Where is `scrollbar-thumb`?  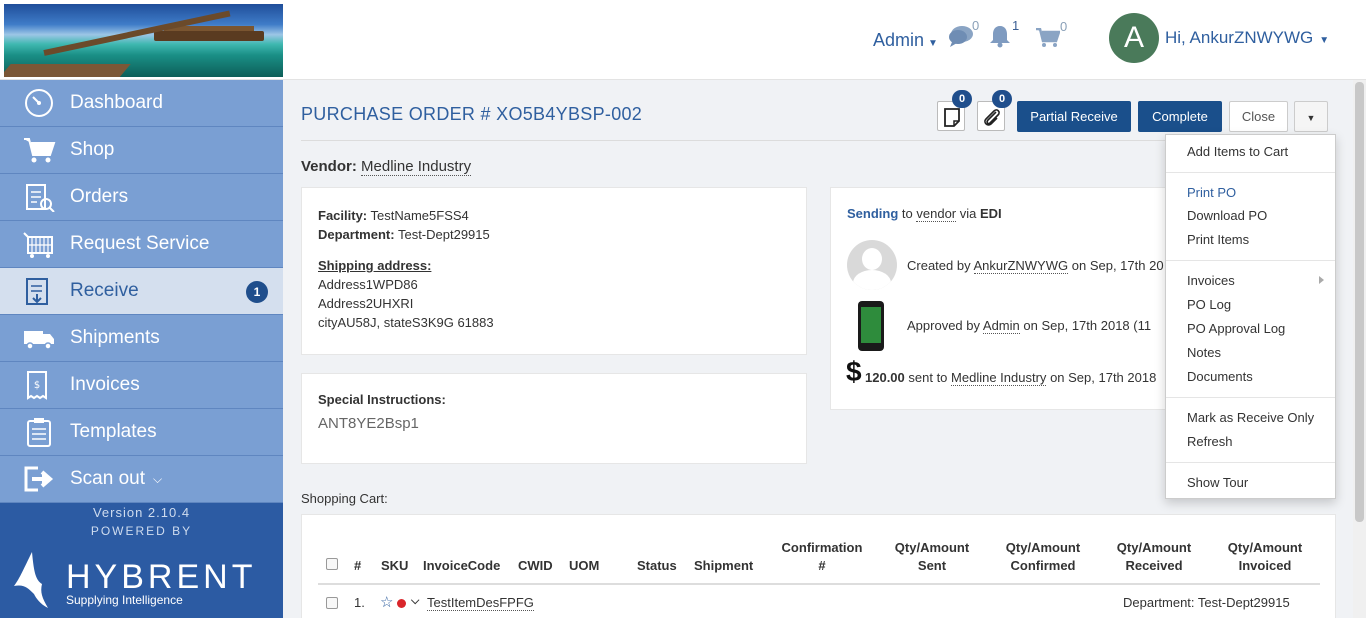
scrollbar-thumb is located at coordinates (1359, 302).